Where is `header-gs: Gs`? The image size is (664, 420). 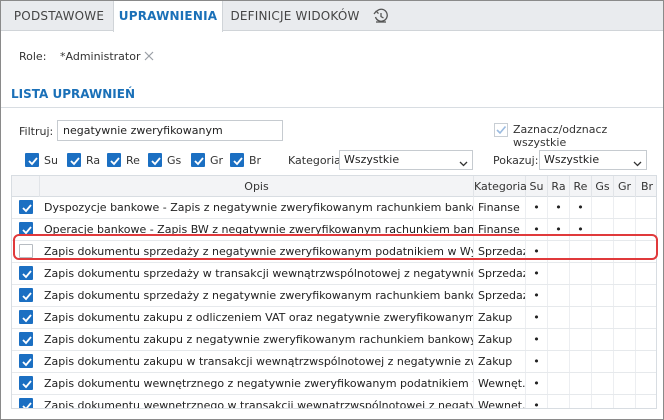 header-gs: Gs is located at coordinates (603, 186).